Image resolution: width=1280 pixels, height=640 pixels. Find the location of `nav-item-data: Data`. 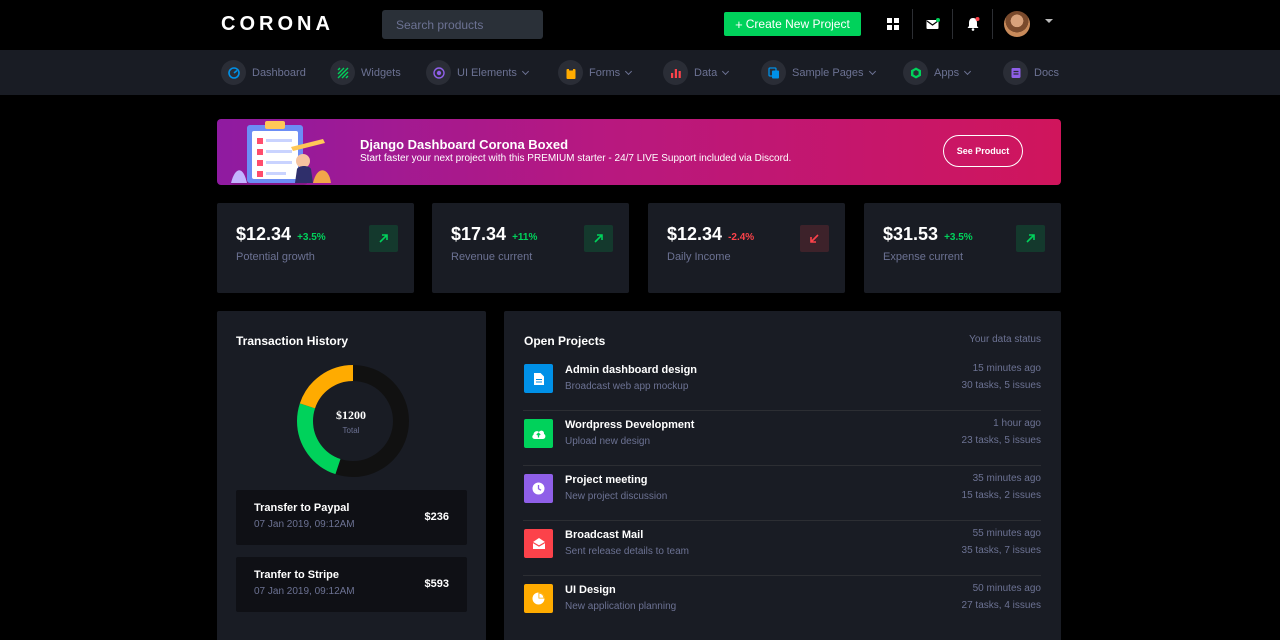

nav-item-data: Data is located at coordinates (696, 72).